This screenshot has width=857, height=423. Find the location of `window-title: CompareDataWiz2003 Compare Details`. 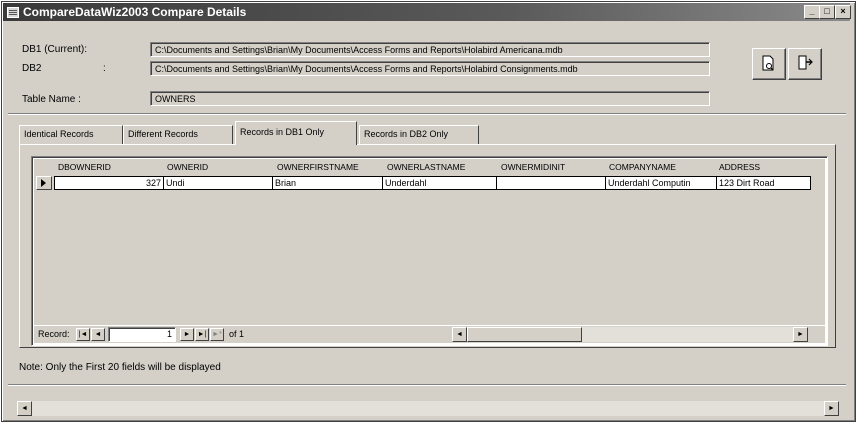

window-title: CompareDataWiz2003 Compare Details is located at coordinates (135, 12).